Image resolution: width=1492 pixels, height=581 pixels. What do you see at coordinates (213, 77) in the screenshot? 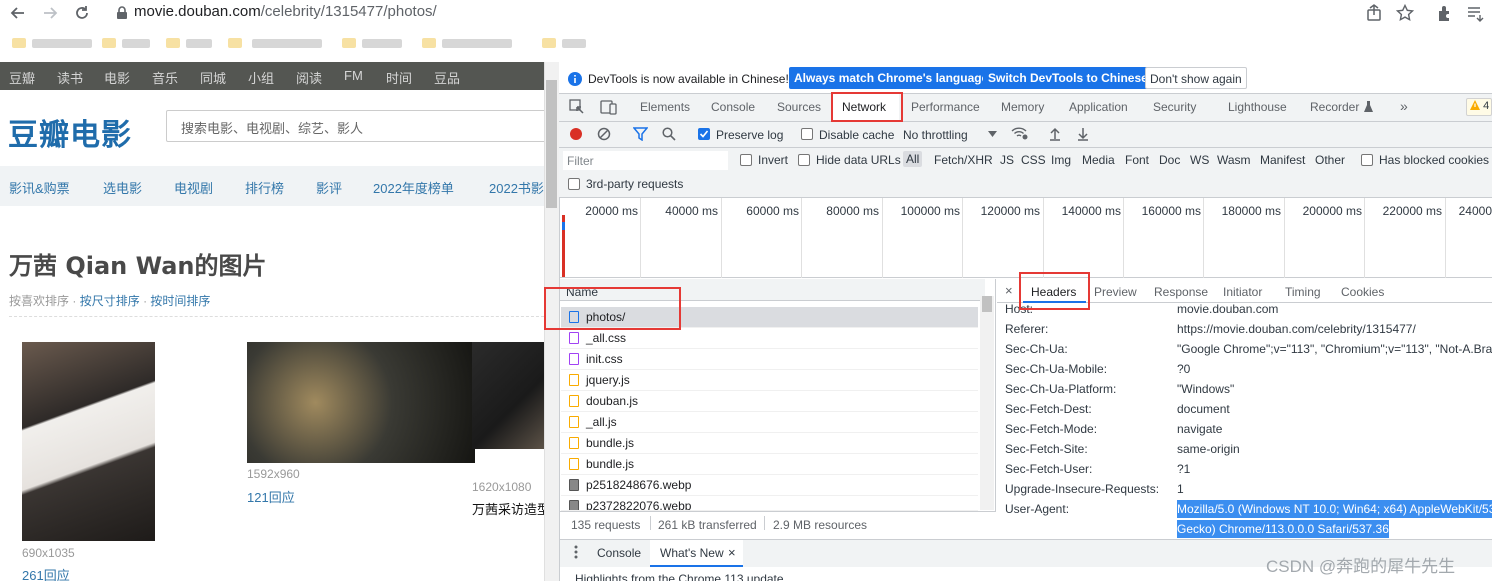
I see `gnav-item: 同城` at bounding box center [213, 77].